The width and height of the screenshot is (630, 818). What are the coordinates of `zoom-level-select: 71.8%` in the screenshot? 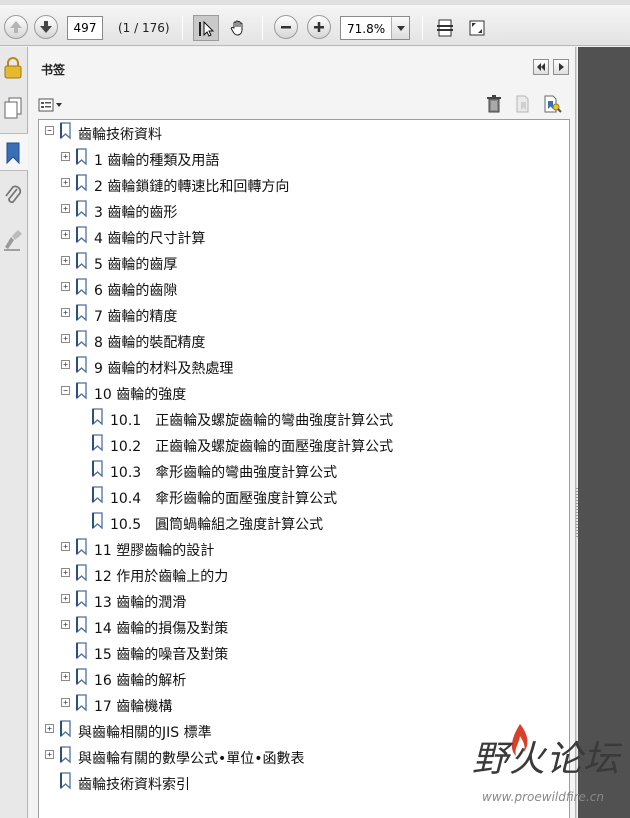 It's located at (375, 28).